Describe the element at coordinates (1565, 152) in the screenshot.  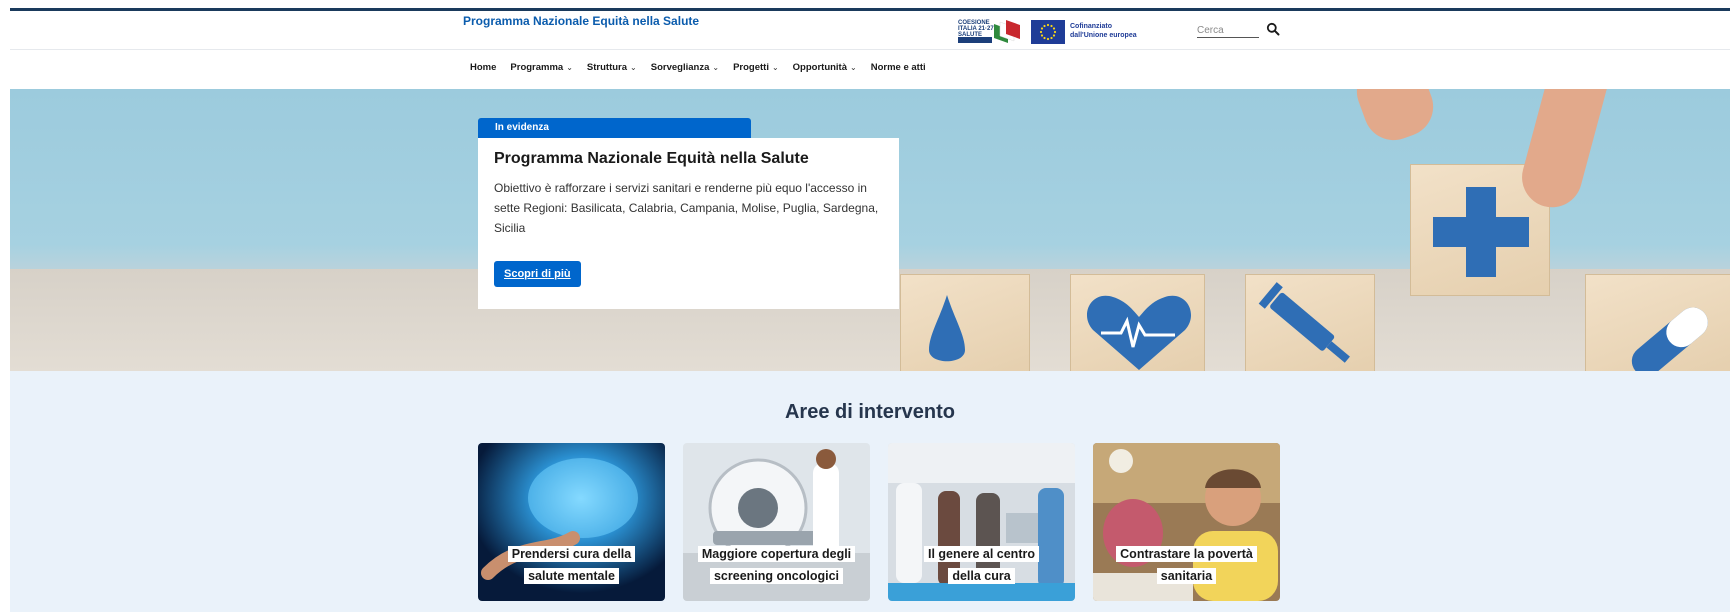
I see `hand-thumb-image` at that location.